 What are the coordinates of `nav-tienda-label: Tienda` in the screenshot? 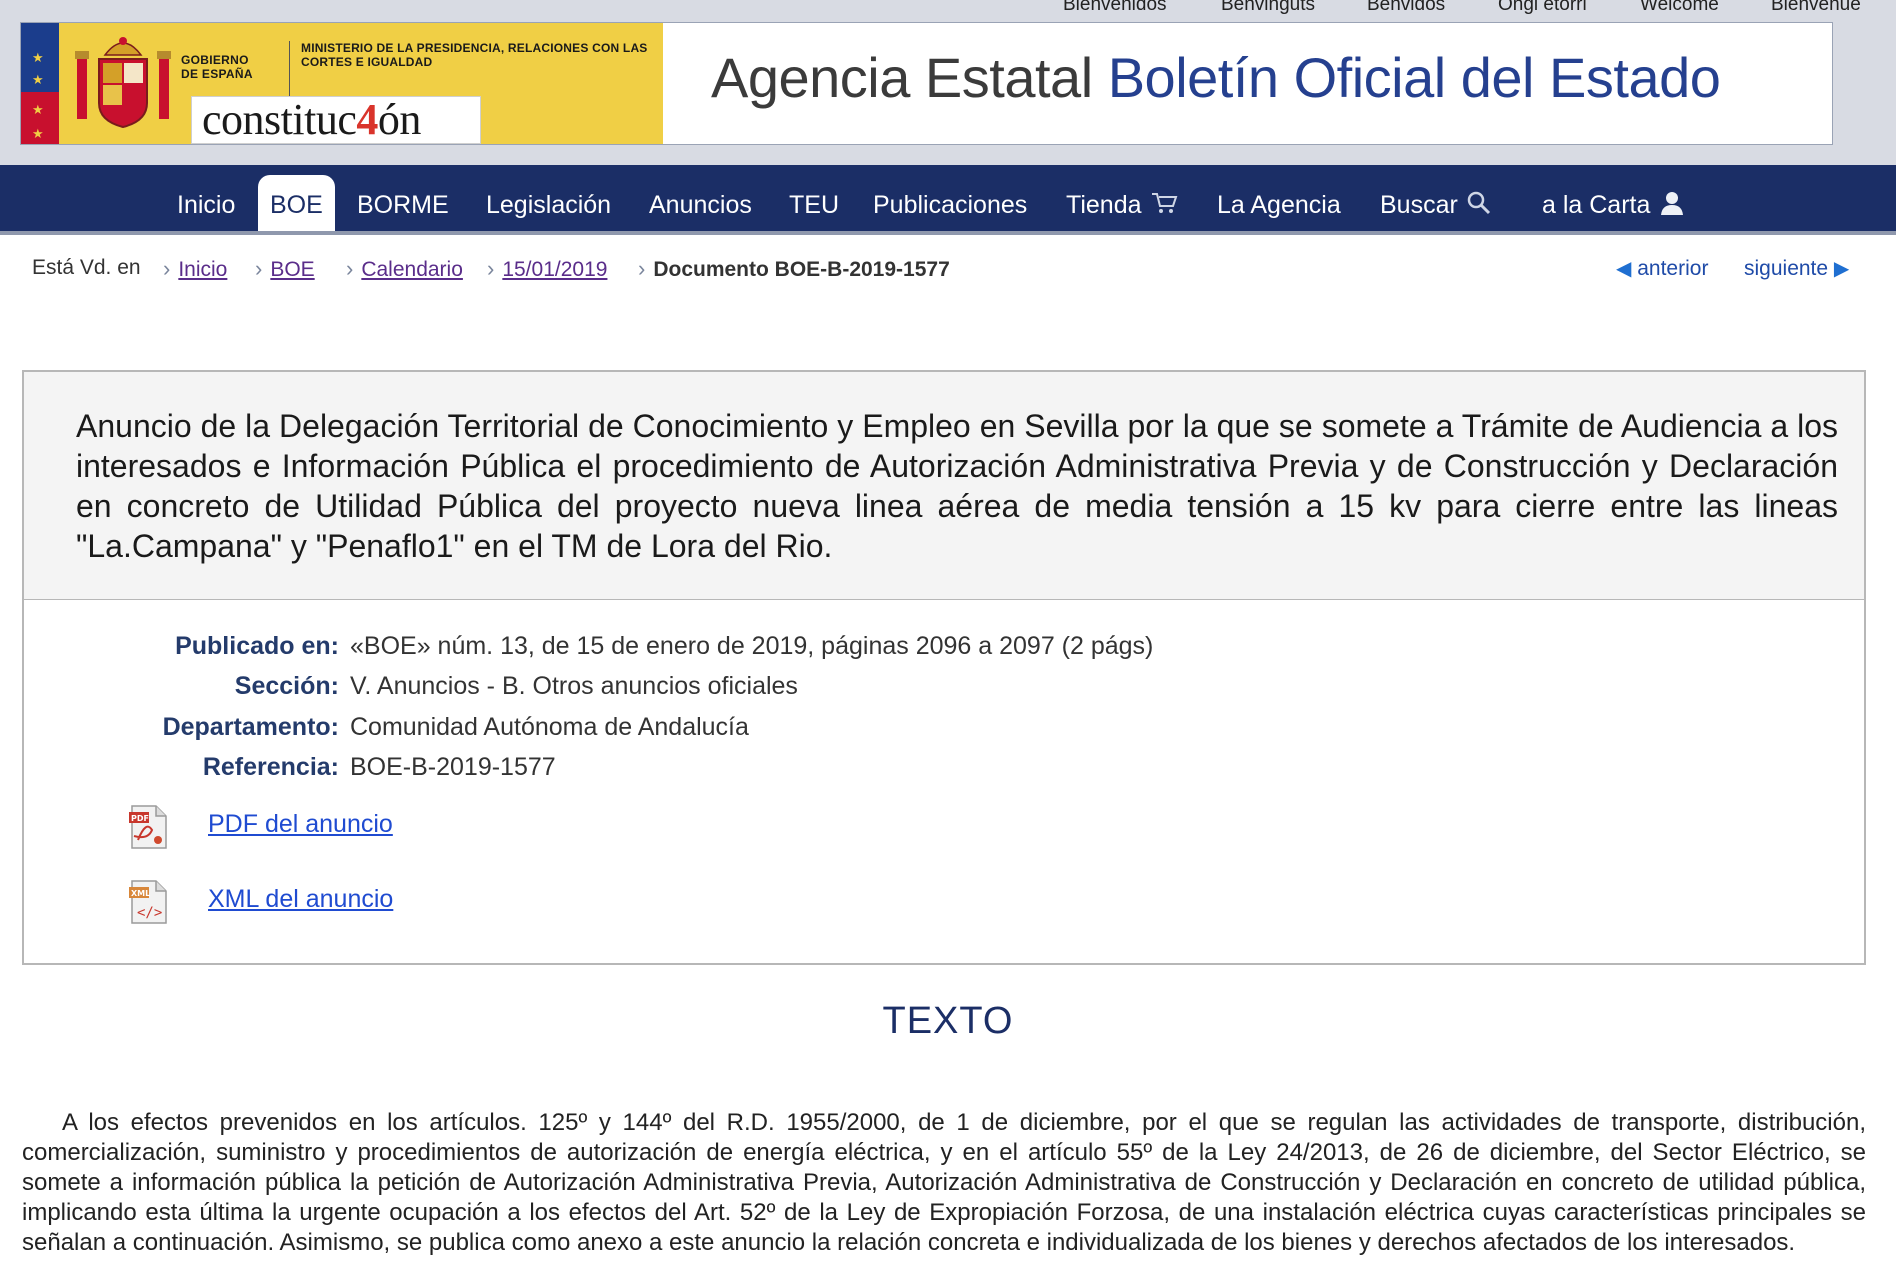 It's located at (1104, 205).